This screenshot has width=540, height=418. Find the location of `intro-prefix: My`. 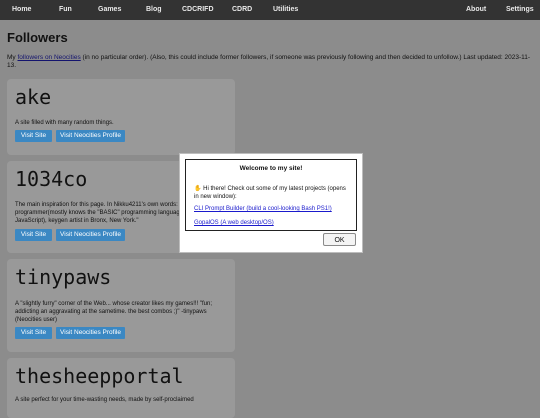

intro-prefix: My is located at coordinates (12, 57).